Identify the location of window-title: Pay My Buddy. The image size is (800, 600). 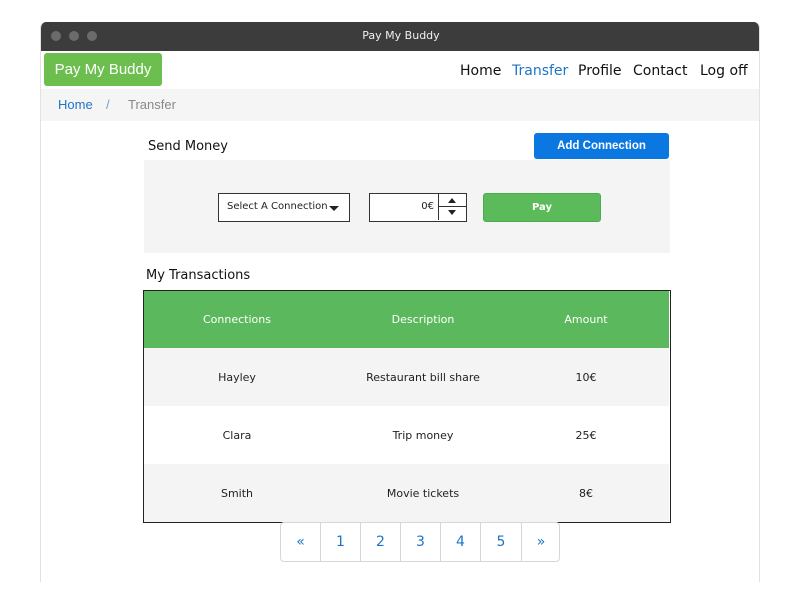
(401, 35).